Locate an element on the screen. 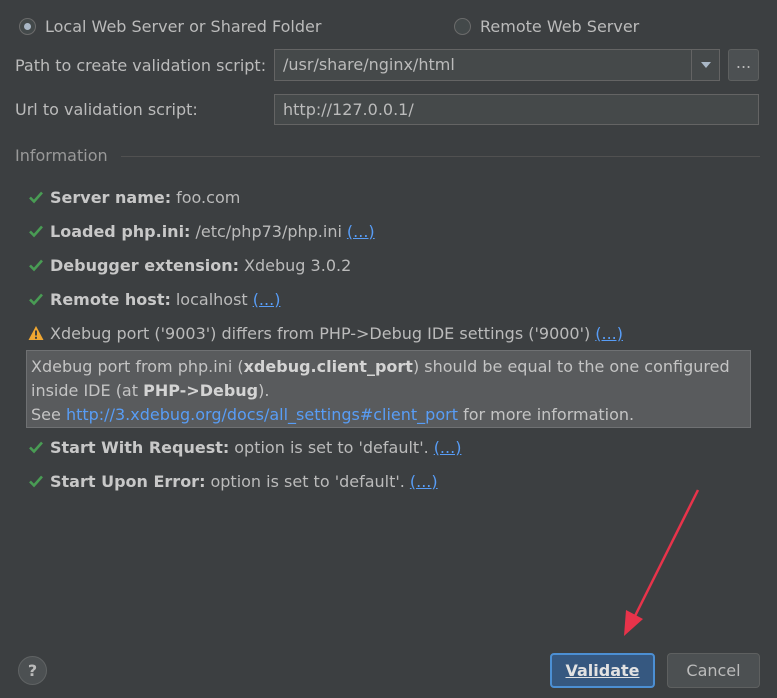 The width and height of the screenshot is (777, 698). local-server-radio-label: Local Web Server or Shared Folder is located at coordinates (183, 26).